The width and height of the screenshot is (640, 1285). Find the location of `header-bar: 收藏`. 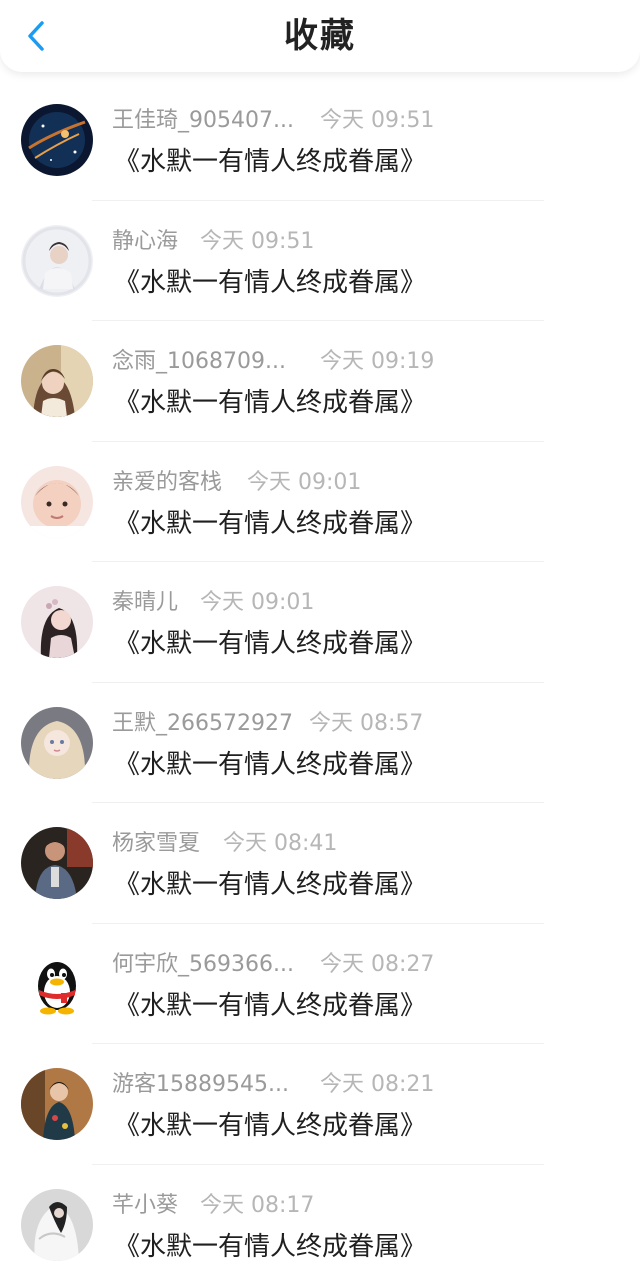

header-bar: 收藏 is located at coordinates (320, 36).